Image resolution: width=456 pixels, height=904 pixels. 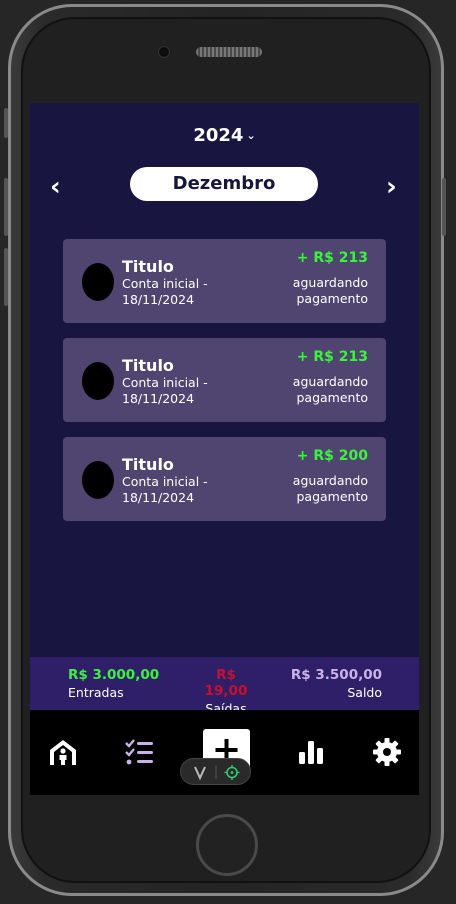 I want to click on tab-settings, so click(x=387, y=752).